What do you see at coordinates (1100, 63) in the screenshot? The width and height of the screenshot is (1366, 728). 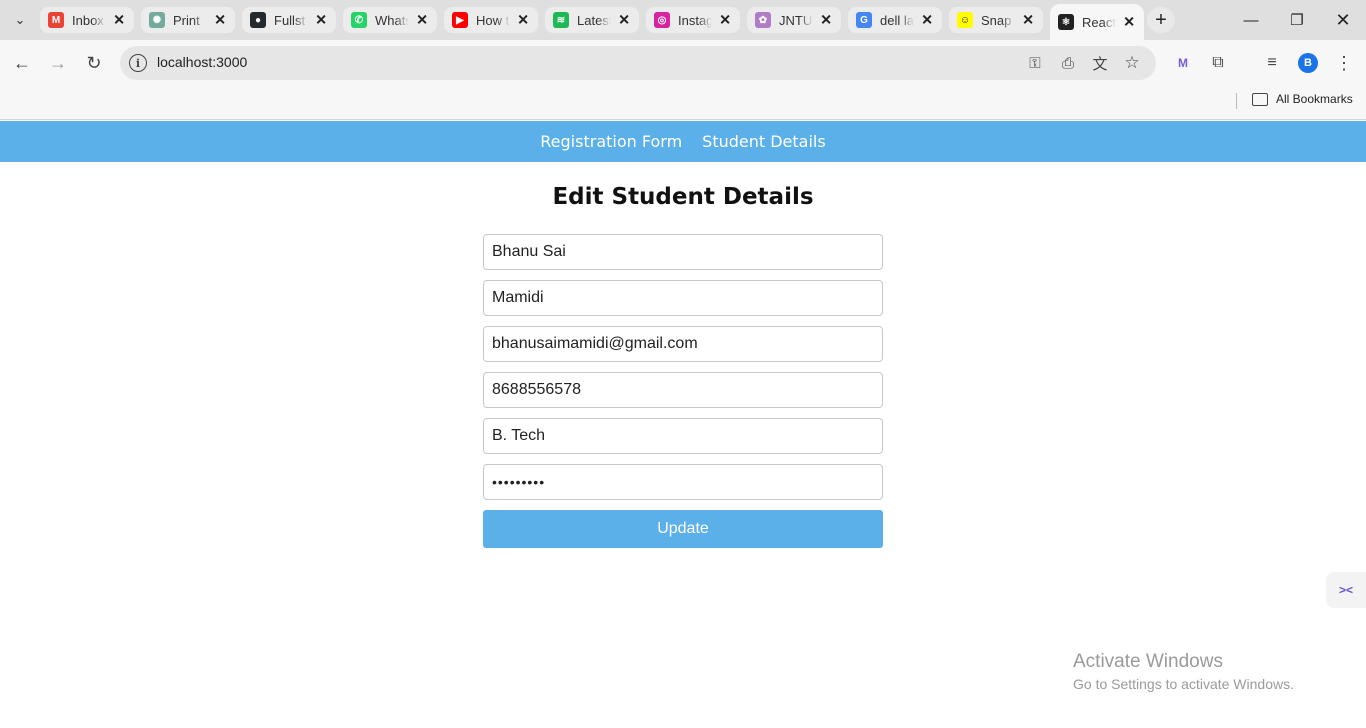 I see `translate-icon: 文` at bounding box center [1100, 63].